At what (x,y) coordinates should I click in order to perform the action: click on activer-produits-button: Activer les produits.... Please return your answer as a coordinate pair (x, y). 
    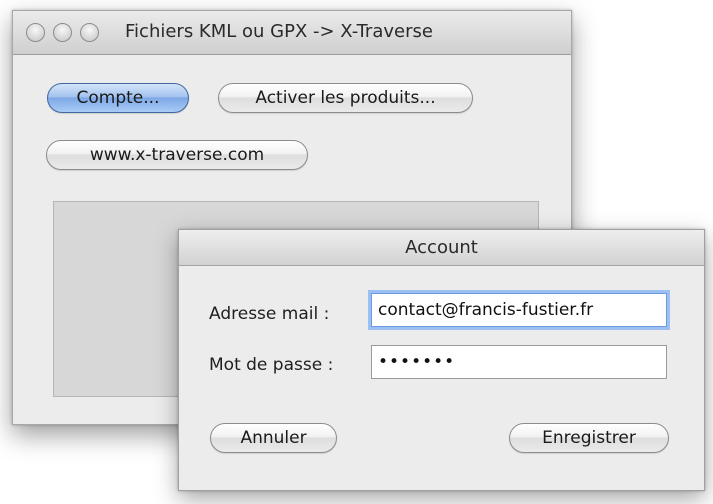
    Looking at the image, I should click on (345, 98).